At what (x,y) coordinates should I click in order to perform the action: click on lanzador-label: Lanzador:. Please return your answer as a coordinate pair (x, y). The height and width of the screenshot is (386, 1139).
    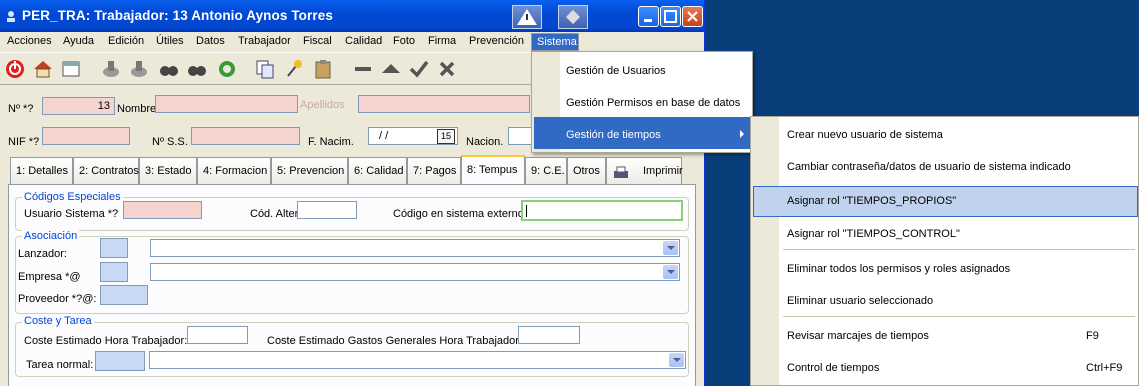
    Looking at the image, I should click on (42, 254).